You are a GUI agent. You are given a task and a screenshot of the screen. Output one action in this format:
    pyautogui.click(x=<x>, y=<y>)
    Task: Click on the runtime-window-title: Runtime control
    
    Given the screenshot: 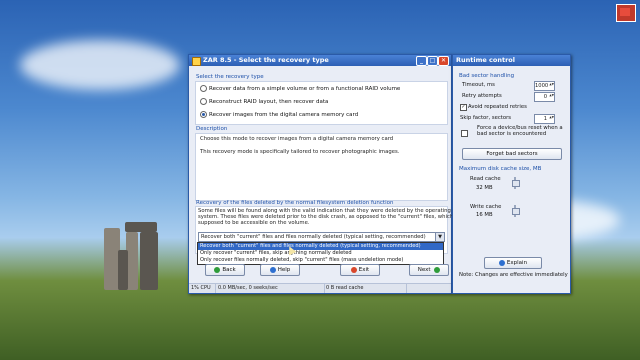 What is the action you would take?
    pyautogui.click(x=485, y=60)
    